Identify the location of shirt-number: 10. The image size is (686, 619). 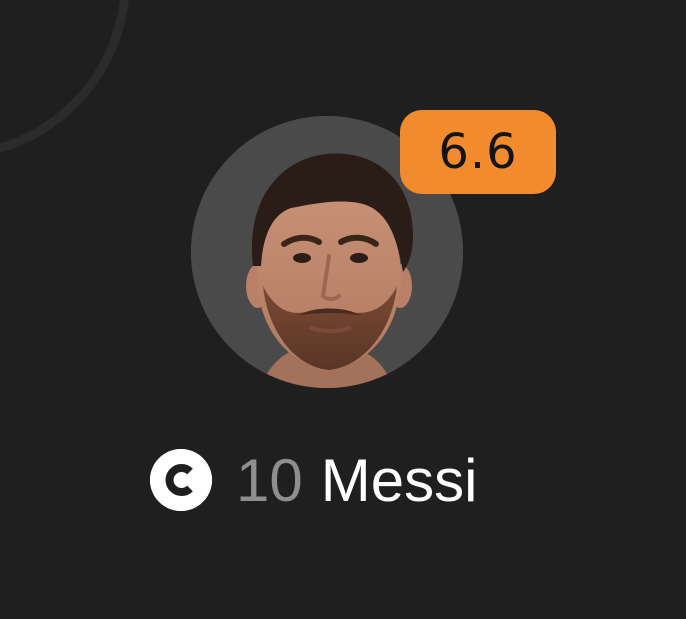
(269, 480).